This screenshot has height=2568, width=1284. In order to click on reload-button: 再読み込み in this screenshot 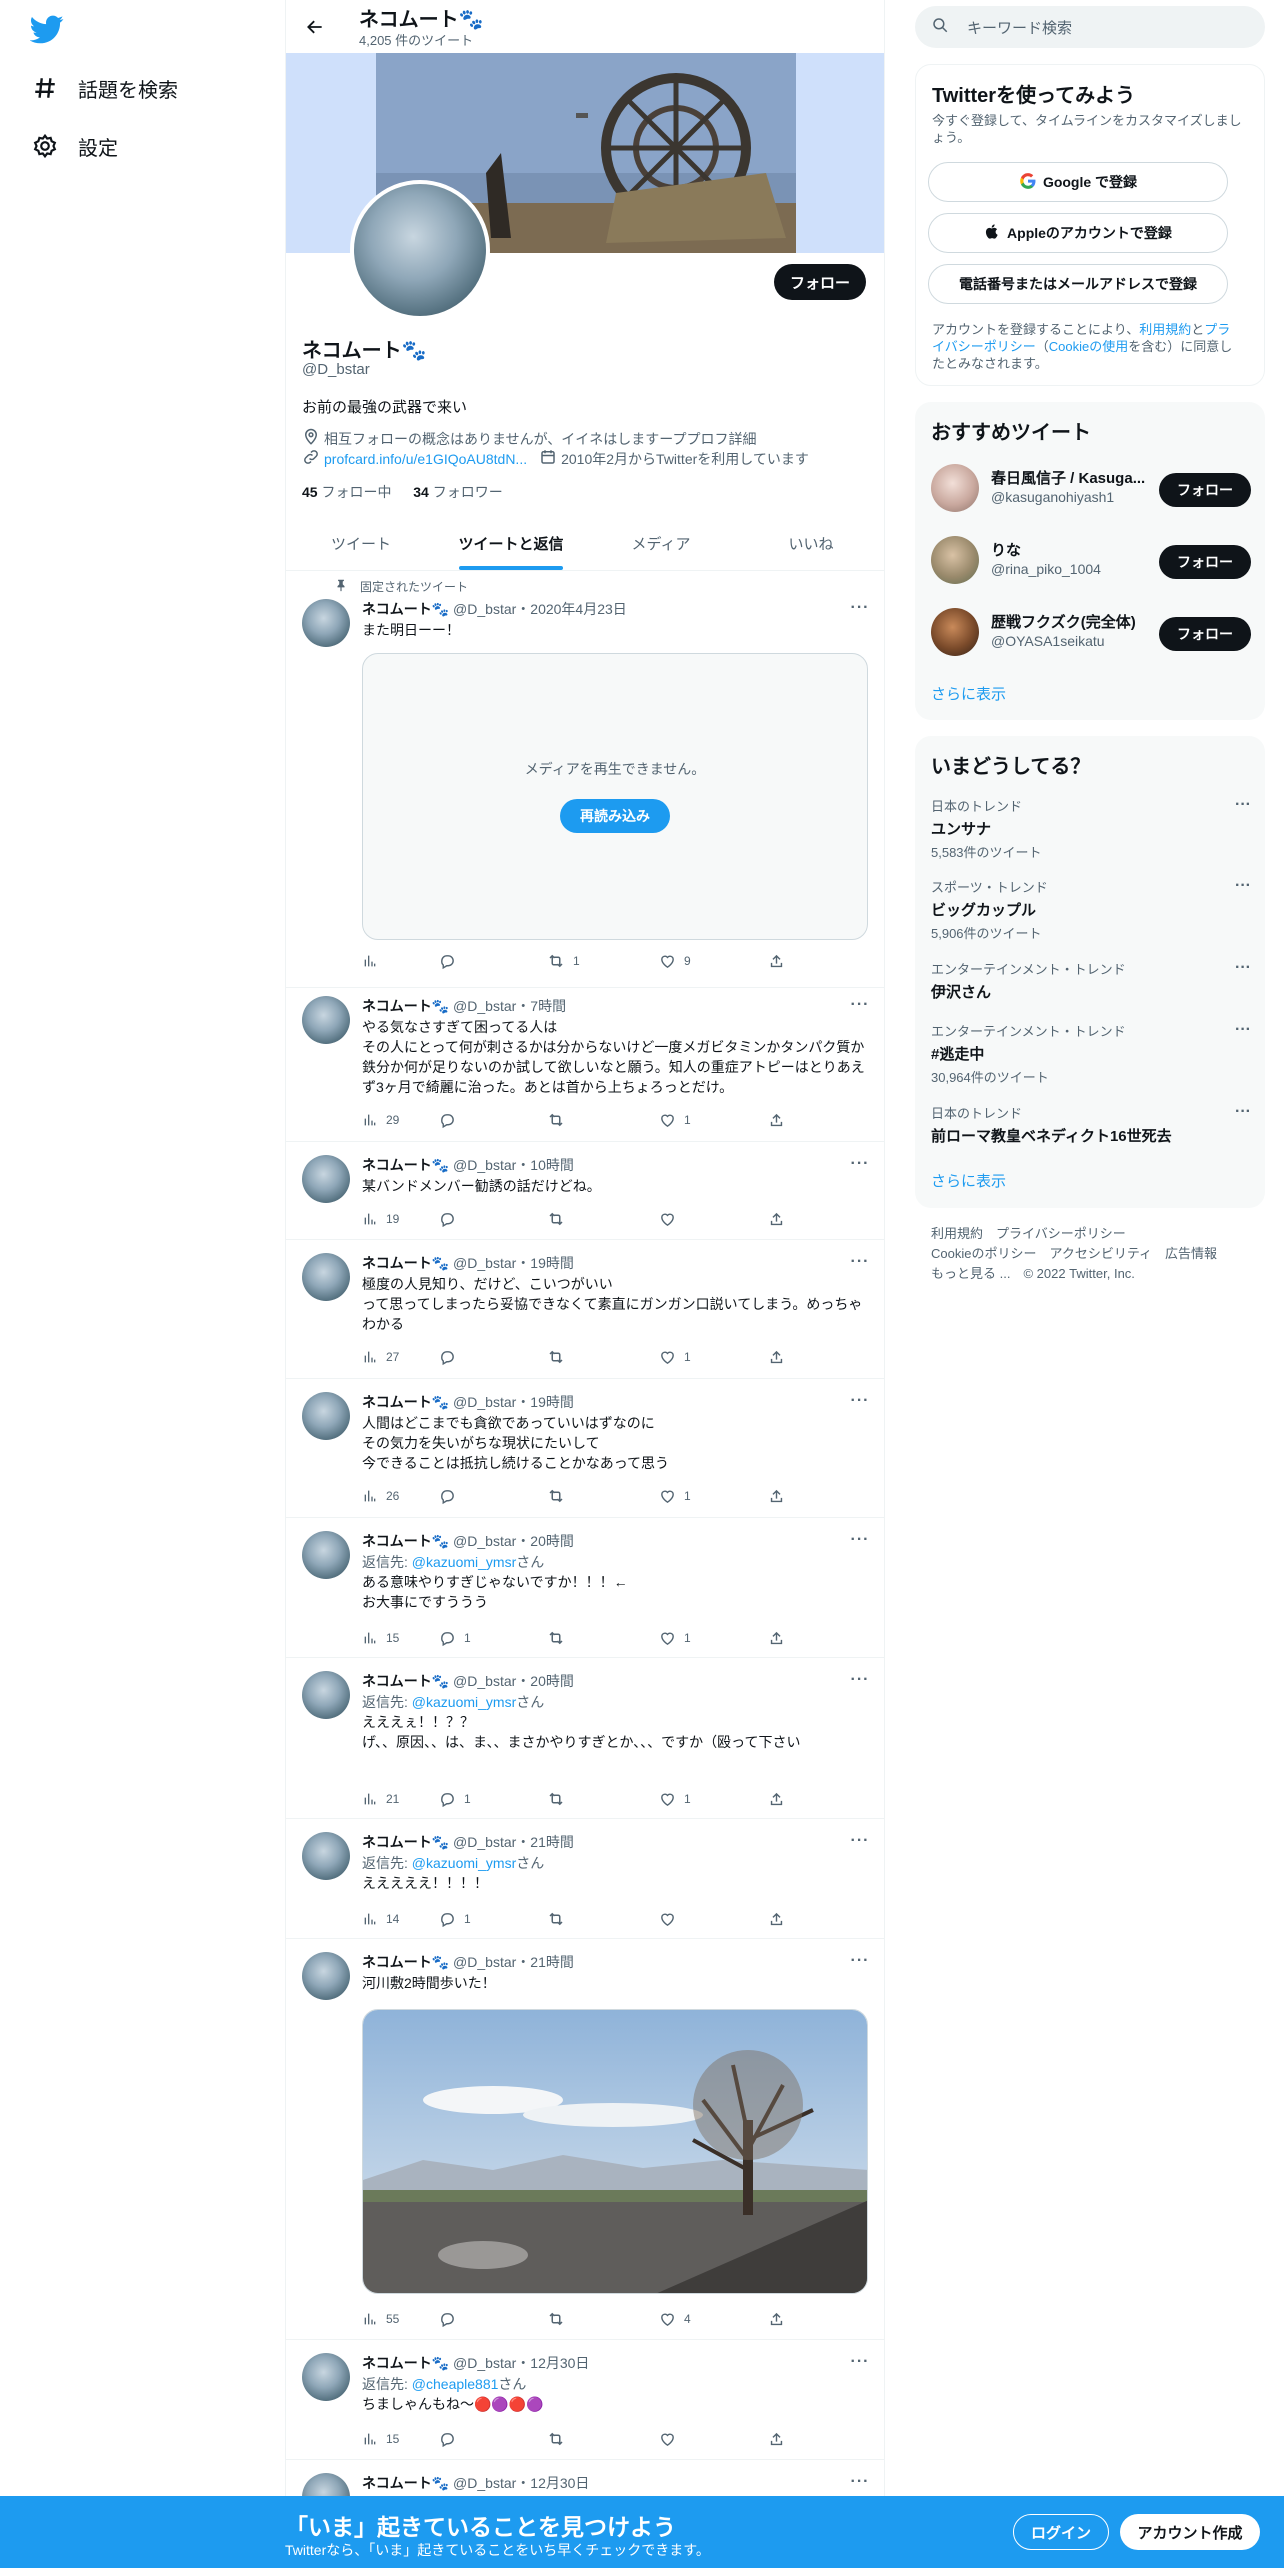, I will do `click(615, 816)`.